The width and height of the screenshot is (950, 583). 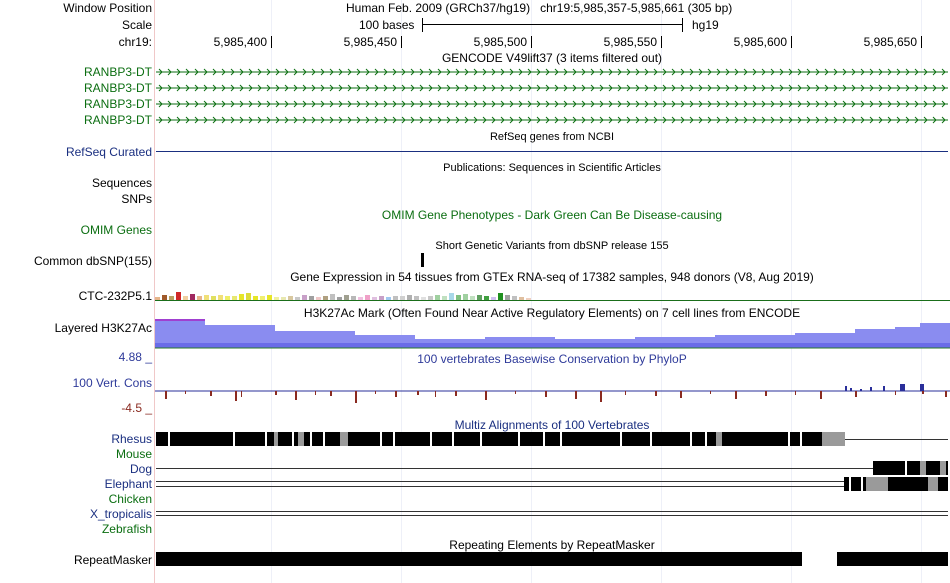 I want to click on multiz-track-title: Multiz Alignments of 100 Vertebrates, so click(x=552, y=425).